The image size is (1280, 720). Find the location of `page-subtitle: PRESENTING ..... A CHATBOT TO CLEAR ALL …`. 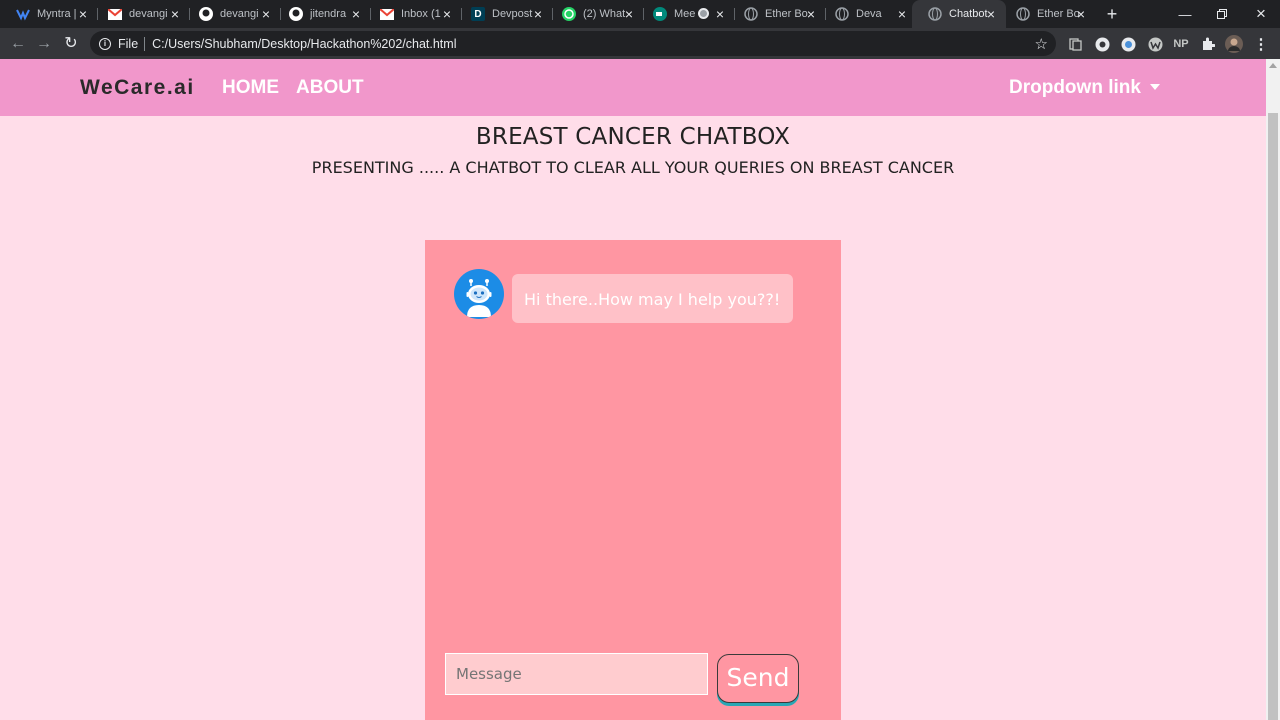

page-subtitle: PRESENTING ..... A CHATBOT TO CLEAR ALL … is located at coordinates (633, 167).